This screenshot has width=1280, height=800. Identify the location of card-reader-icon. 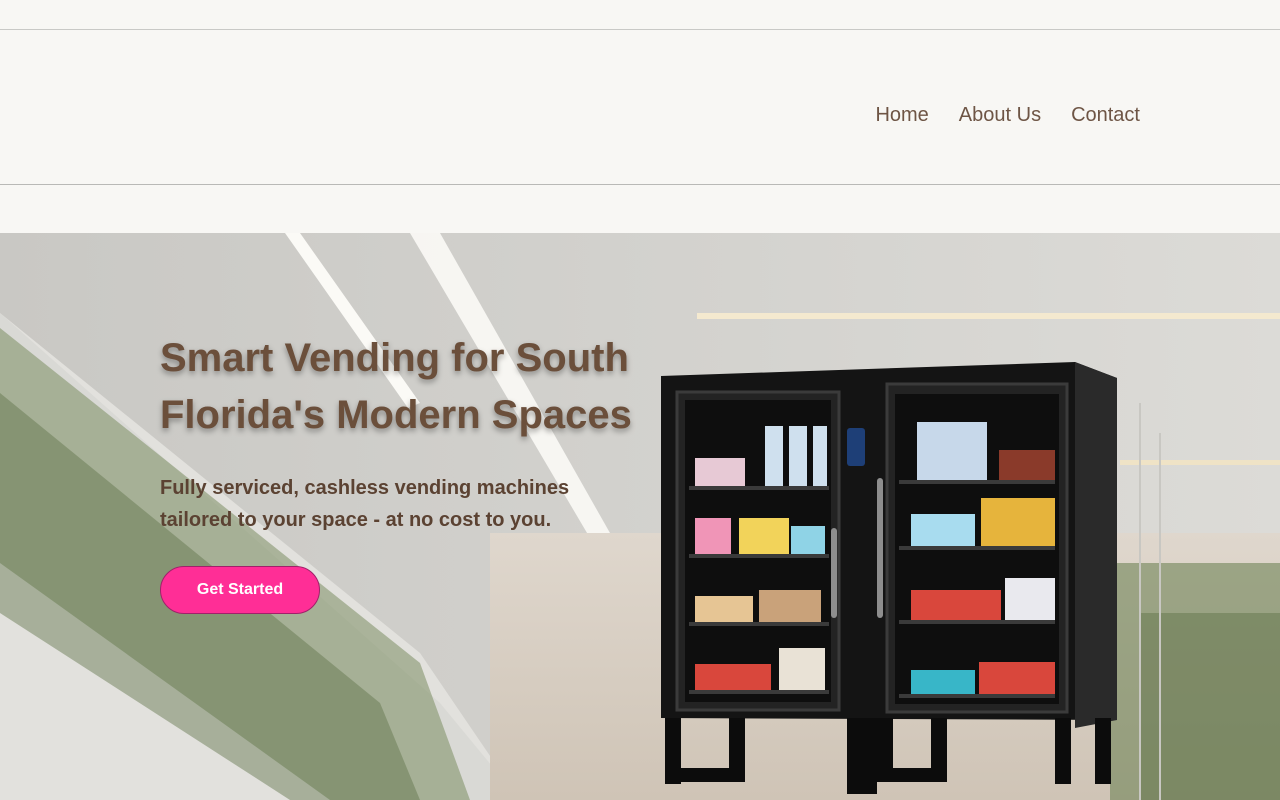
(856, 447).